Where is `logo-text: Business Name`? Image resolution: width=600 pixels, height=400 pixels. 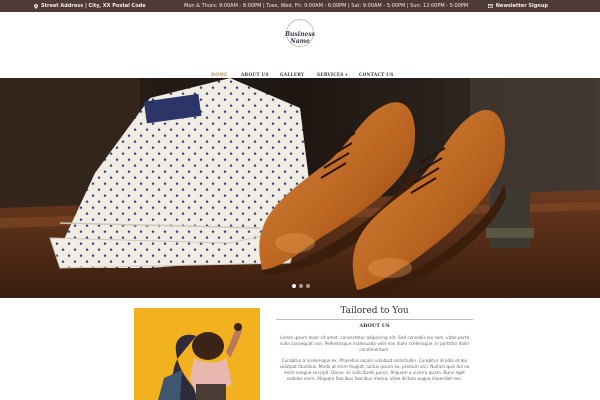 logo-text: Business Name is located at coordinates (300, 38).